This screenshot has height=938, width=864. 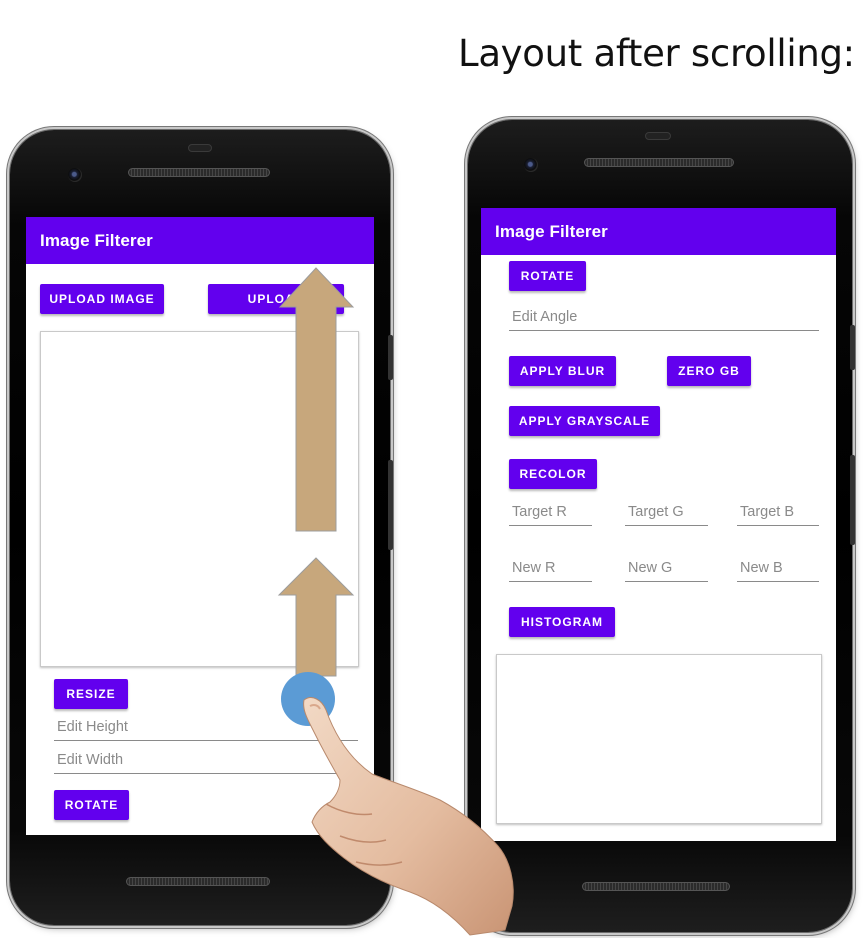 I want to click on apply-blur-button: APPLY BLUR, so click(x=562, y=371).